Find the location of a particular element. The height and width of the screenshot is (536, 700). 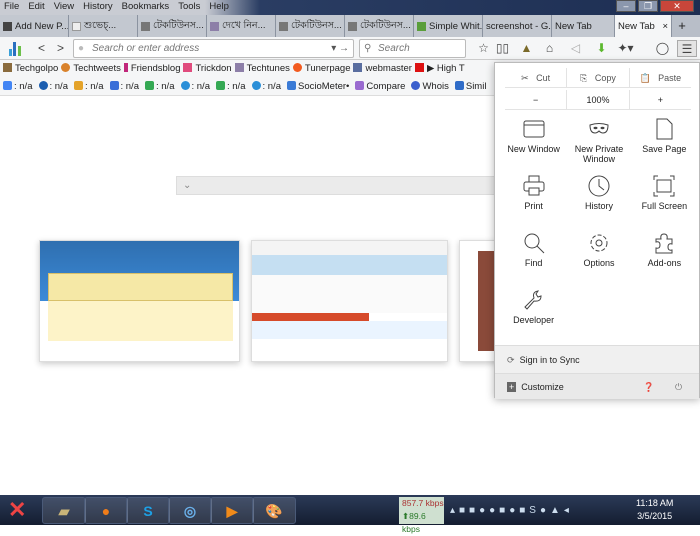

paste-button: 📋 Paste is located at coordinates (660, 77).